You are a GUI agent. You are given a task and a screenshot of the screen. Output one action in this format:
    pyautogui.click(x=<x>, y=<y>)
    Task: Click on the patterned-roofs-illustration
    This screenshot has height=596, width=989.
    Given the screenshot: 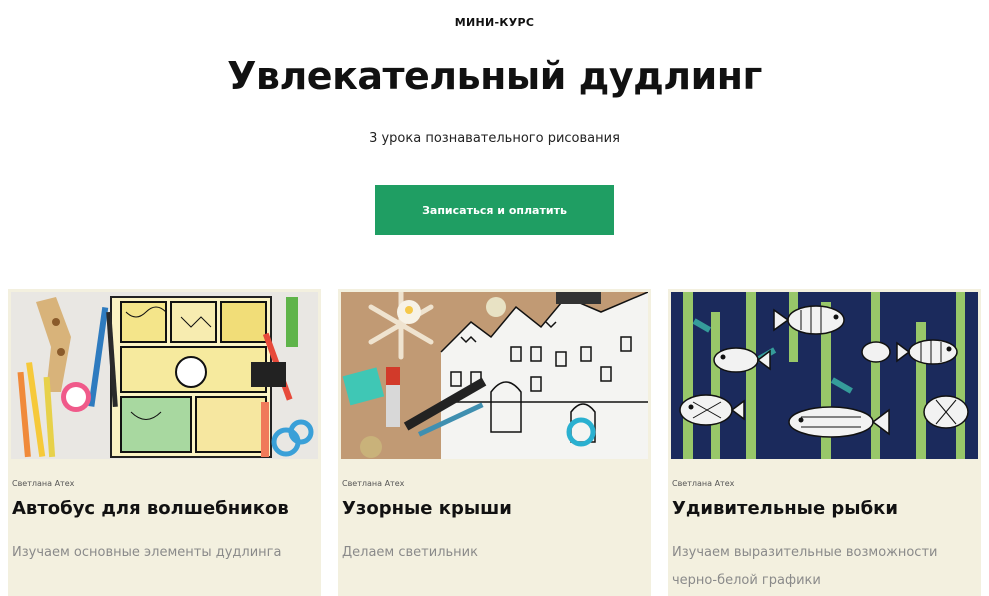 What is the action you would take?
    pyautogui.click(x=494, y=375)
    